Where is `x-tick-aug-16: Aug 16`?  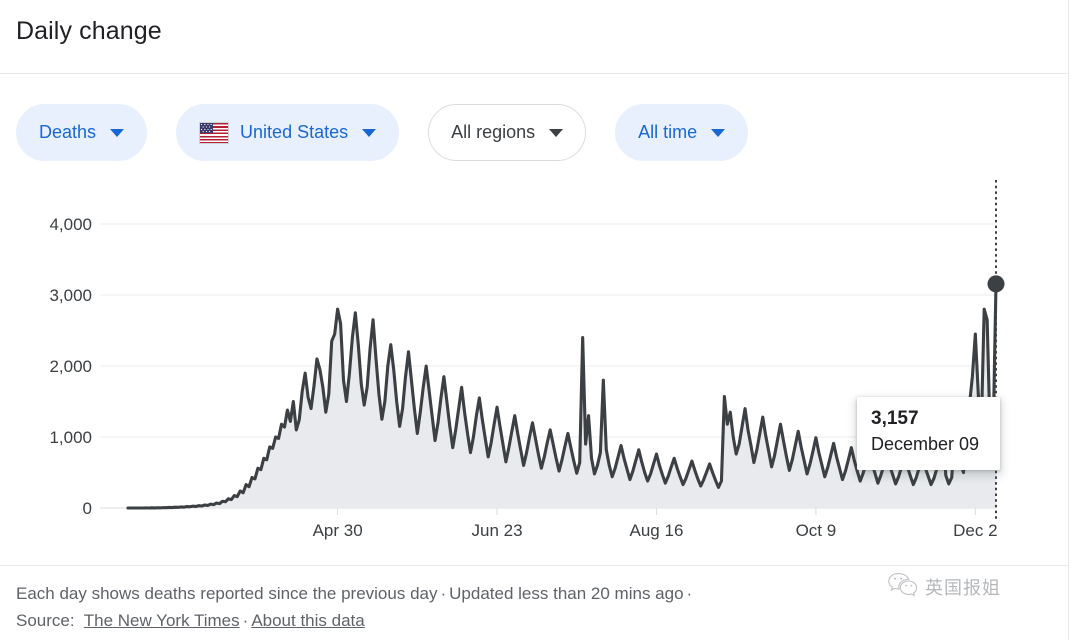 x-tick-aug-16: Aug 16 is located at coordinates (657, 530).